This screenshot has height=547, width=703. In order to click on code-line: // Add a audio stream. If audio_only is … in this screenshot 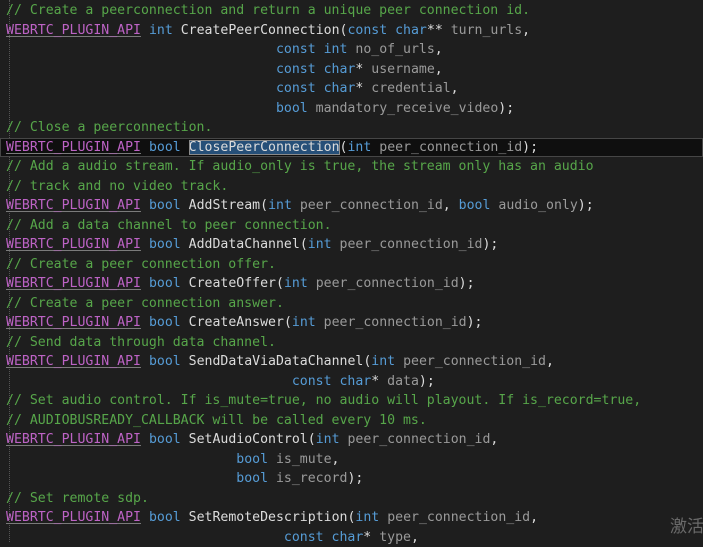, I will do `click(351, 167)`.